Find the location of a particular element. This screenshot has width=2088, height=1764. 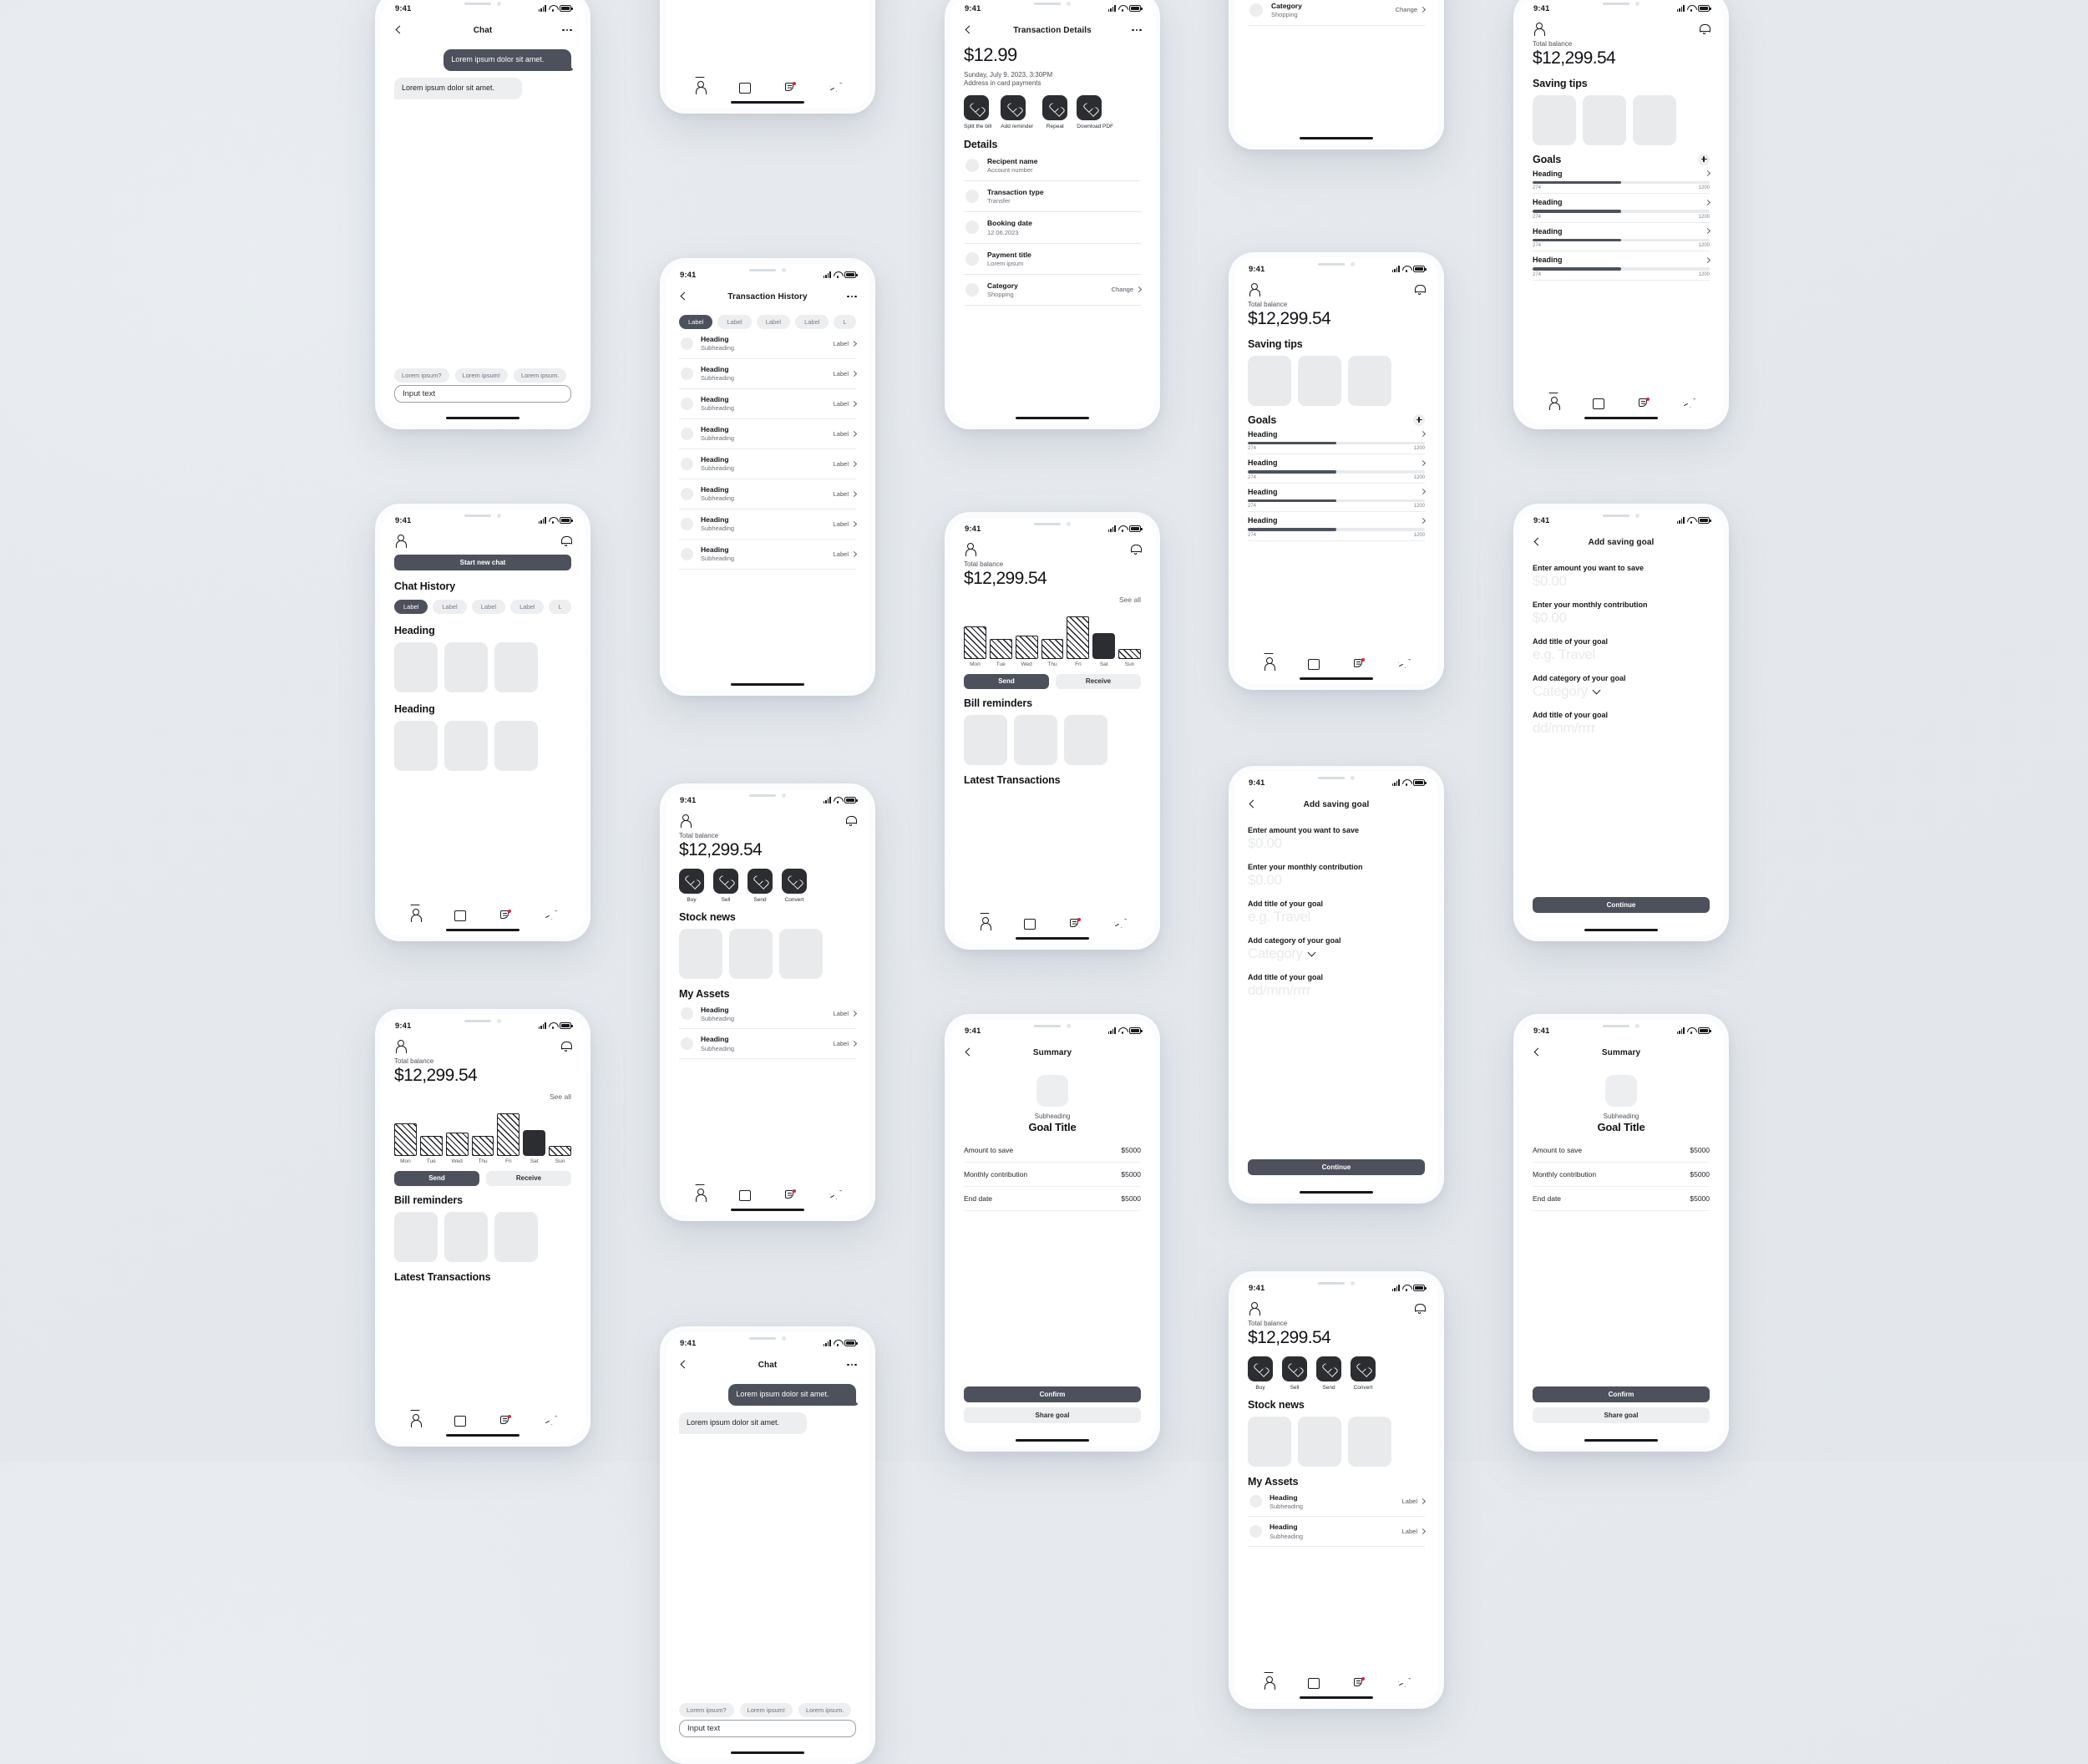

action-button: Convert is located at coordinates (1364, 1373).